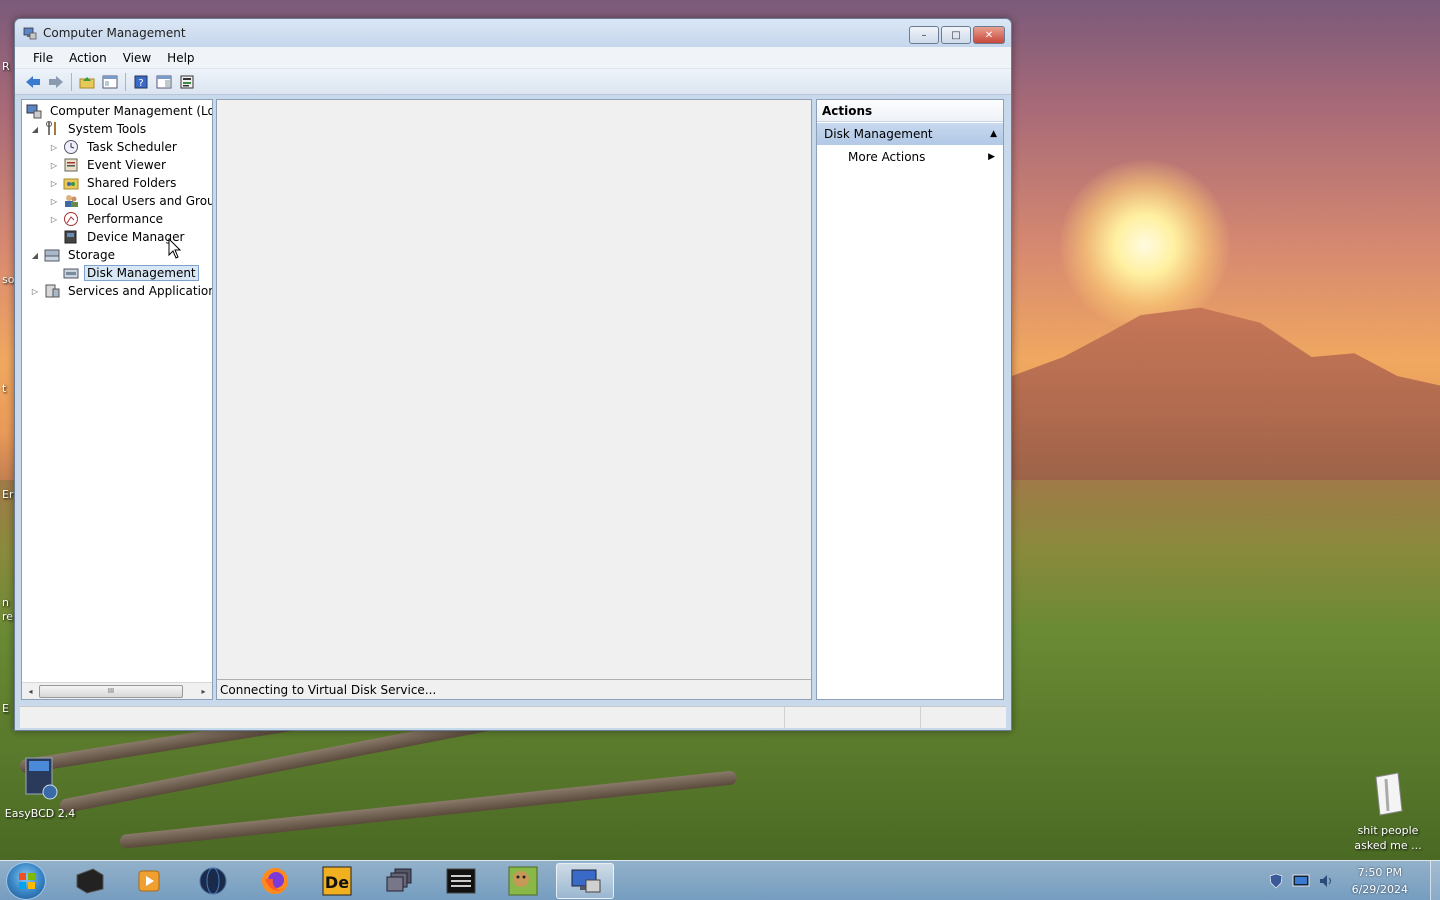 Image resolution: width=1440 pixels, height=900 pixels. Describe the element at coordinates (149, 881) in the screenshot. I see `taskbar-app-media-player` at that location.